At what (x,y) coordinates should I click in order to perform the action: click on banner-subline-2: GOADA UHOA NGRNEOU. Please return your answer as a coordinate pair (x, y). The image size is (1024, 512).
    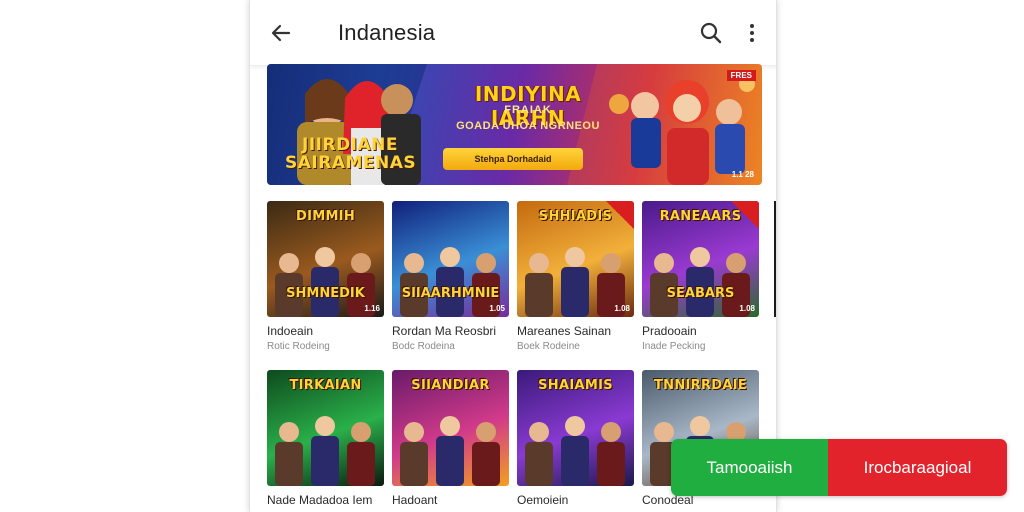
    Looking at the image, I should click on (528, 126).